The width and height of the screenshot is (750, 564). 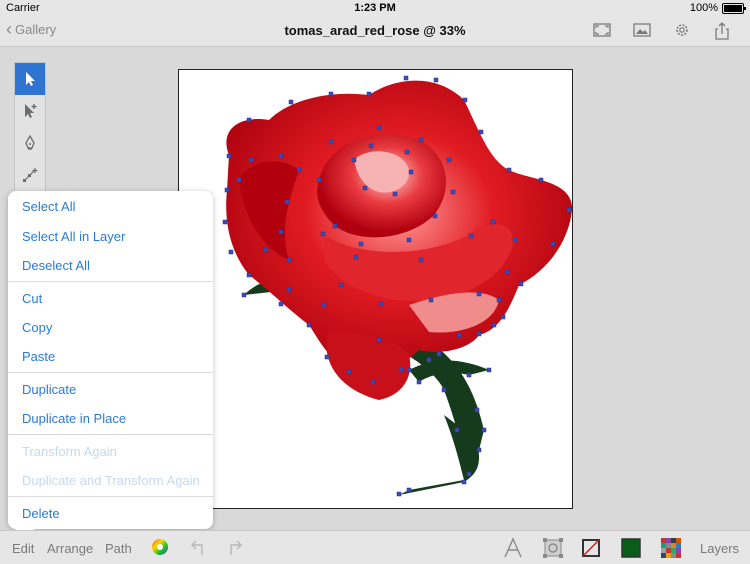 I want to click on tool-palette, so click(x=30, y=127).